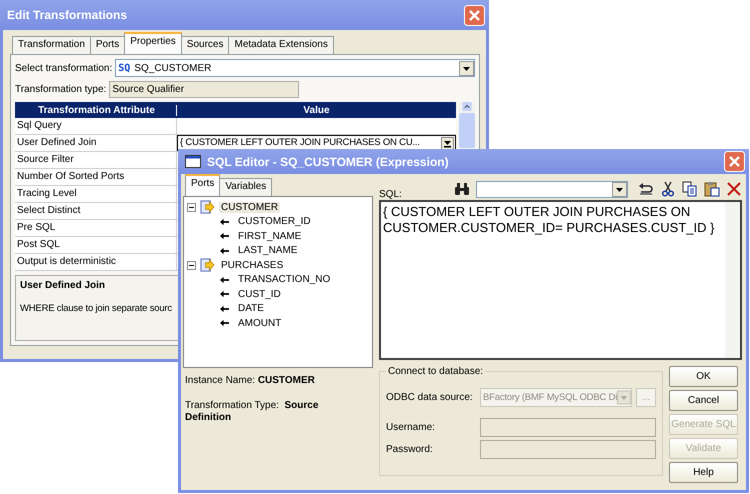 This screenshot has height=494, width=750. I want to click on info-text: Instance Name: CUSTOMER, so click(250, 380).